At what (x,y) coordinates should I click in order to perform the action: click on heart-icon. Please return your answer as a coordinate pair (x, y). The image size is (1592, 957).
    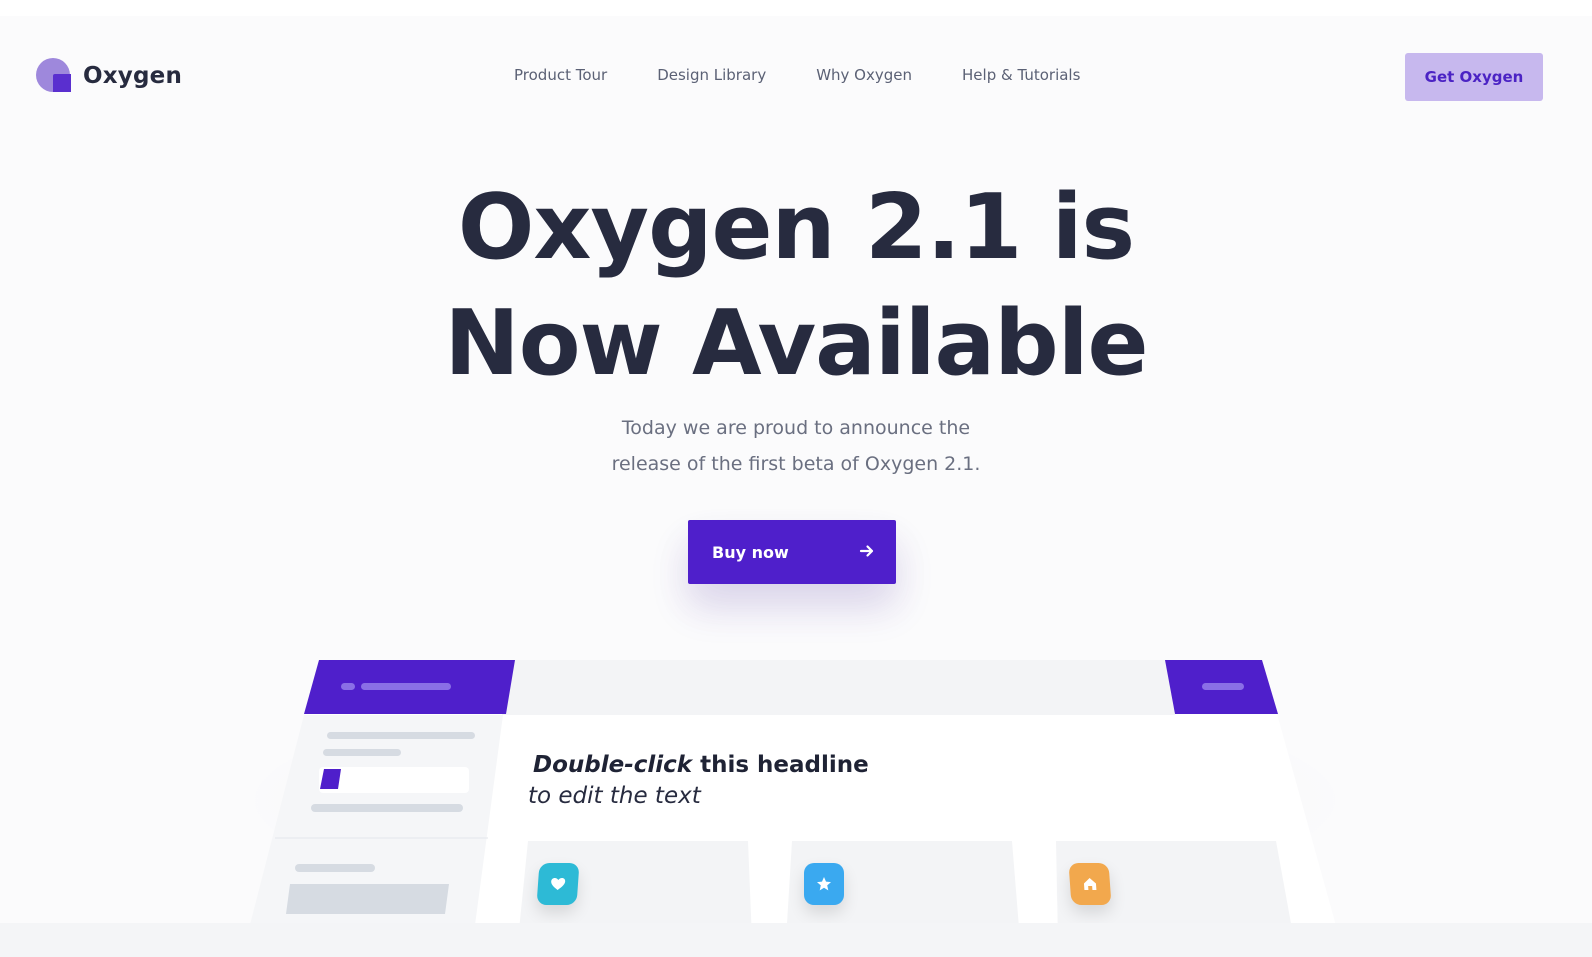
    Looking at the image, I should click on (558, 884).